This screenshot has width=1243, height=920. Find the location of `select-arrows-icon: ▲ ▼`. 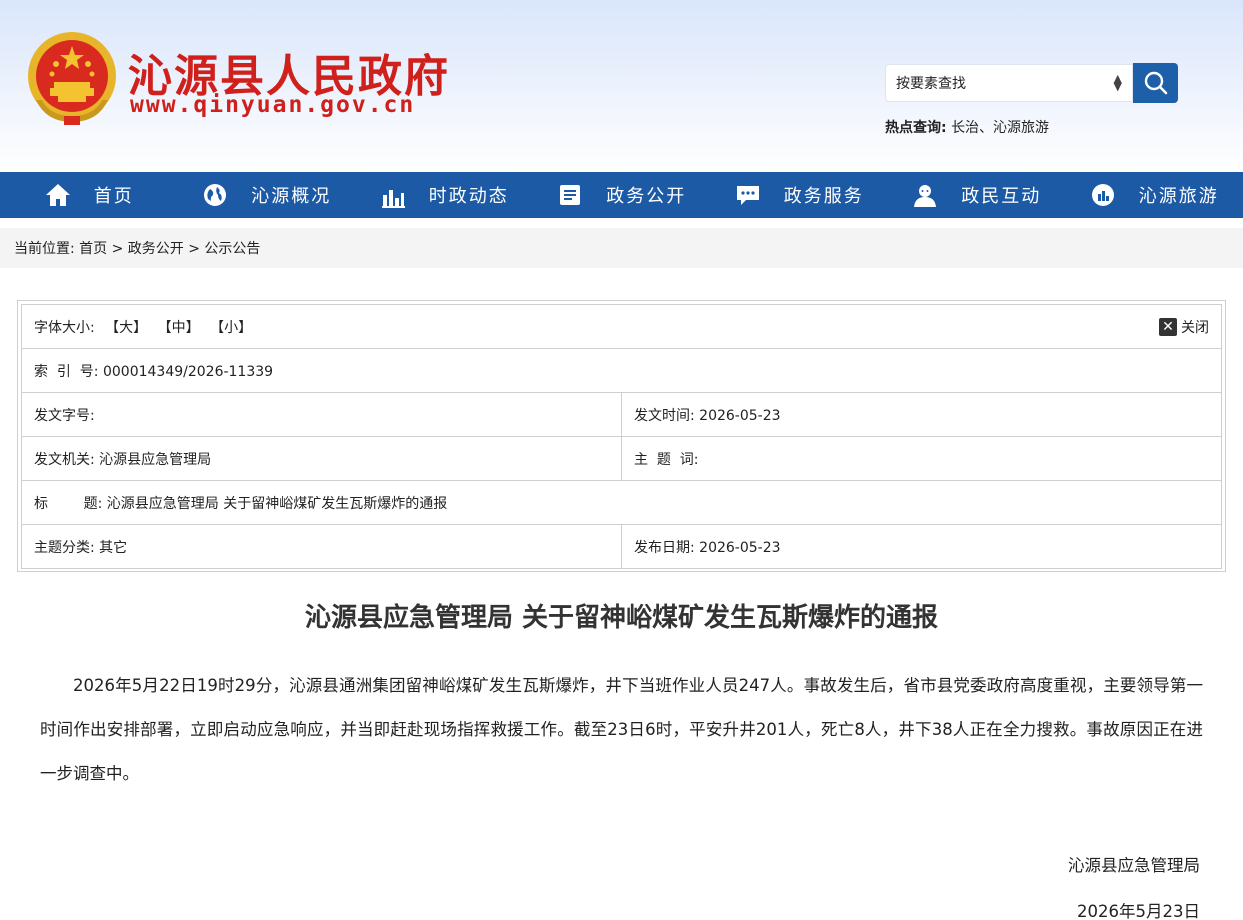

select-arrows-icon: ▲ ▼ is located at coordinates (1117, 82).